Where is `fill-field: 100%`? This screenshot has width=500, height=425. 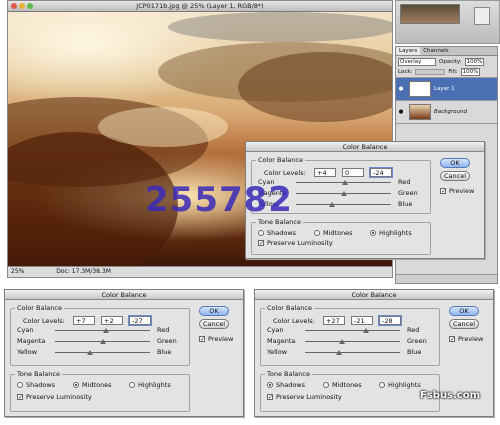
fill-field: 100% is located at coordinates (470, 72).